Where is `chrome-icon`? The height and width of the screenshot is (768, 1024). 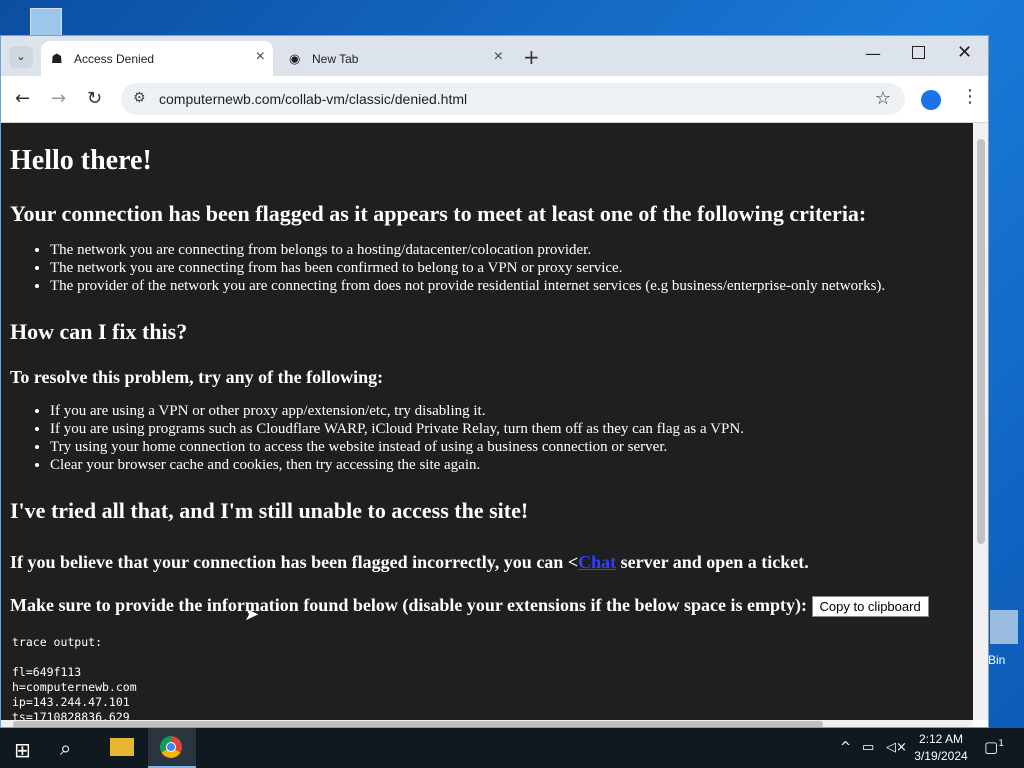 chrome-icon is located at coordinates (171, 747).